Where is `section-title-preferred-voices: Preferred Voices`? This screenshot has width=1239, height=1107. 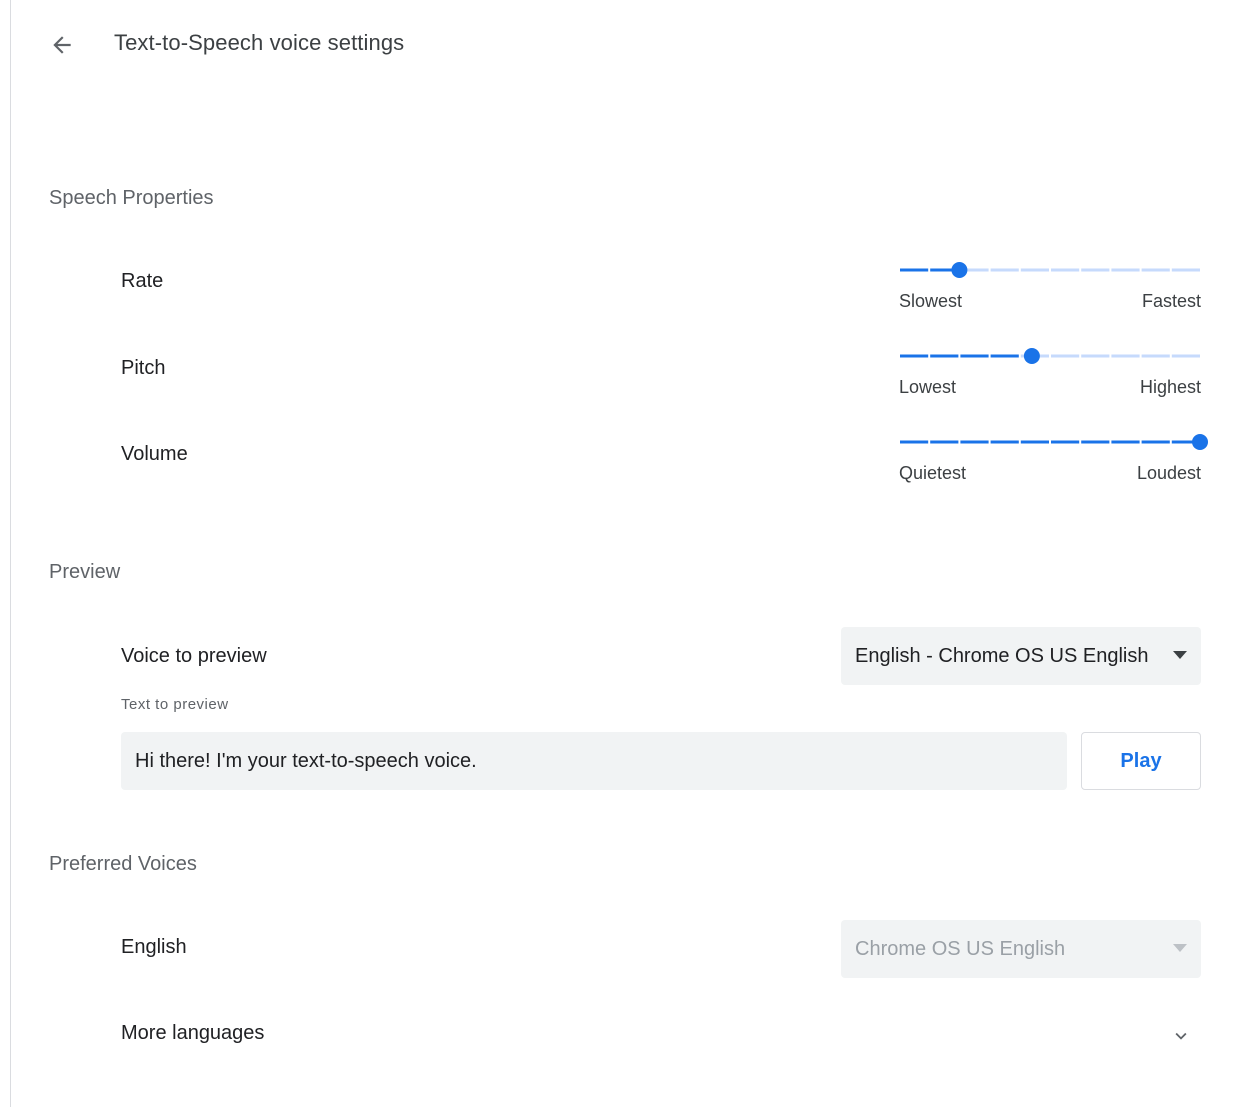 section-title-preferred-voices: Preferred Voices is located at coordinates (123, 864).